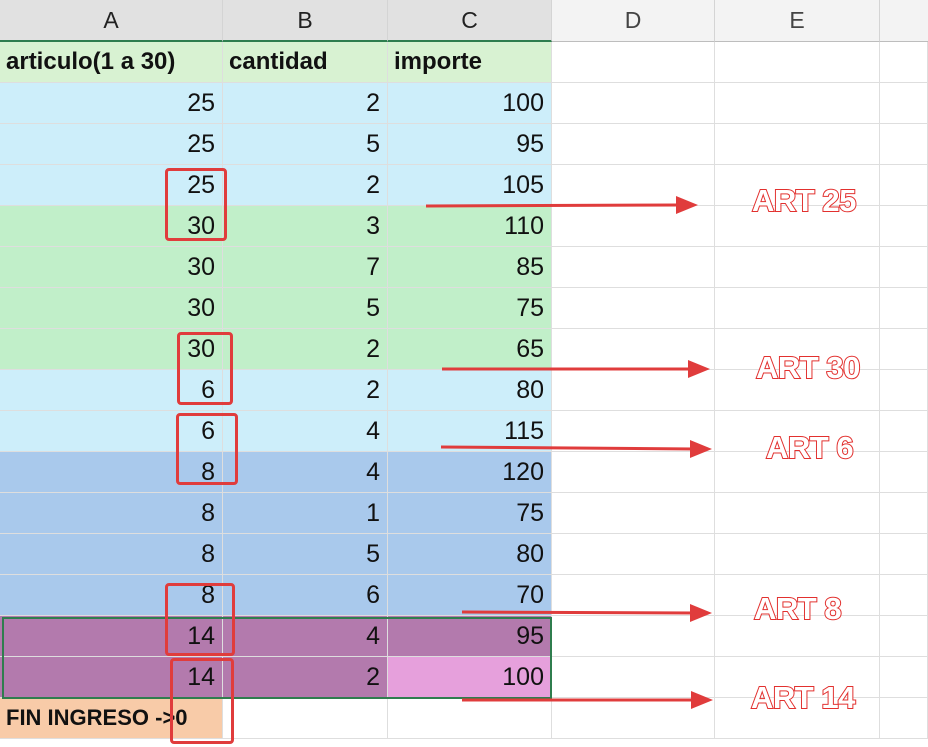  What do you see at coordinates (808, 367) in the screenshot?
I see `label-art-30: ART 30` at bounding box center [808, 367].